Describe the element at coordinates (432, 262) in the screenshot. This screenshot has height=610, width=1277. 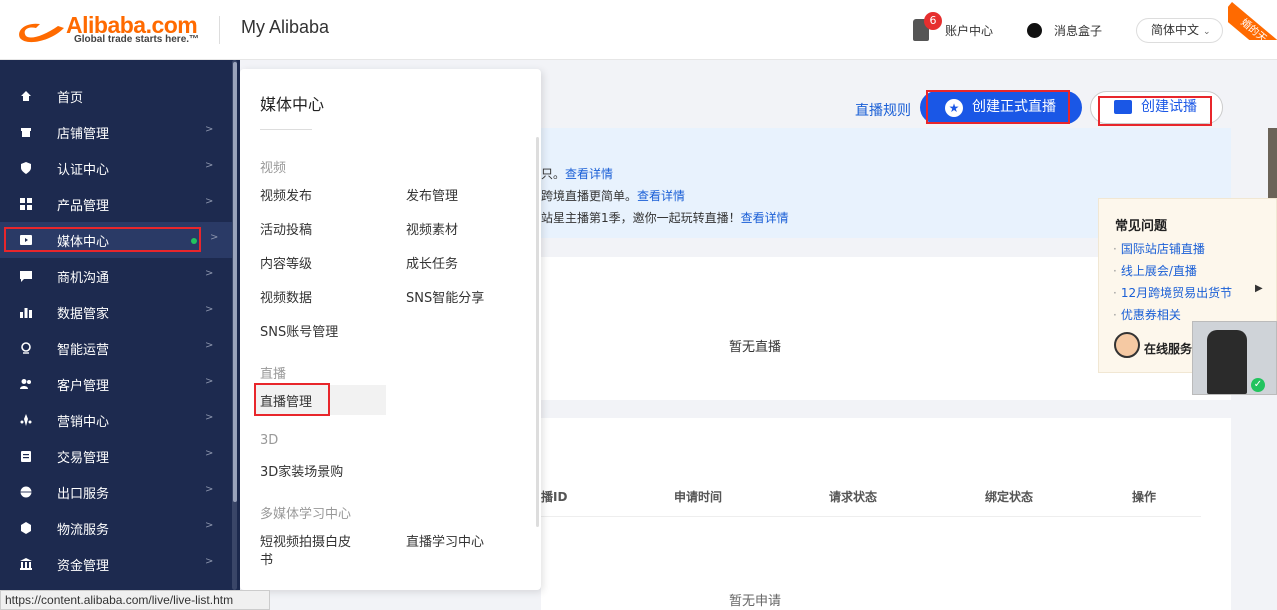
I see `flyout-link-growth-tasks: 成长任务` at that location.